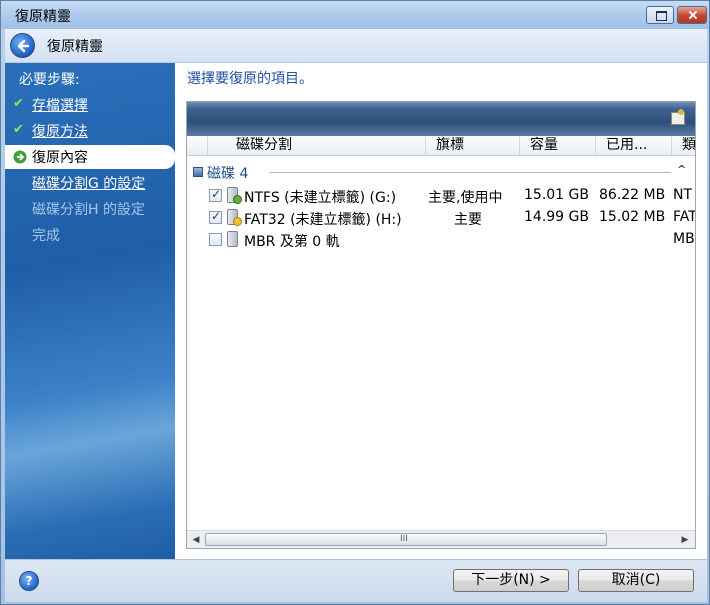  I want to click on cell-partition-name: NTFS (未建立標籤) (G:), so click(320, 198).